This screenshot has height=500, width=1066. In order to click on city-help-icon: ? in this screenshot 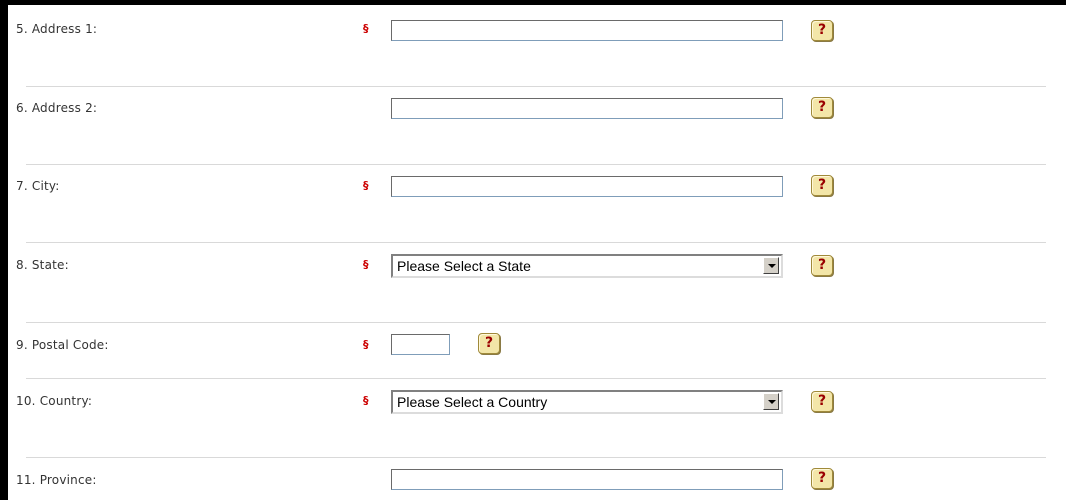, I will do `click(822, 185)`.